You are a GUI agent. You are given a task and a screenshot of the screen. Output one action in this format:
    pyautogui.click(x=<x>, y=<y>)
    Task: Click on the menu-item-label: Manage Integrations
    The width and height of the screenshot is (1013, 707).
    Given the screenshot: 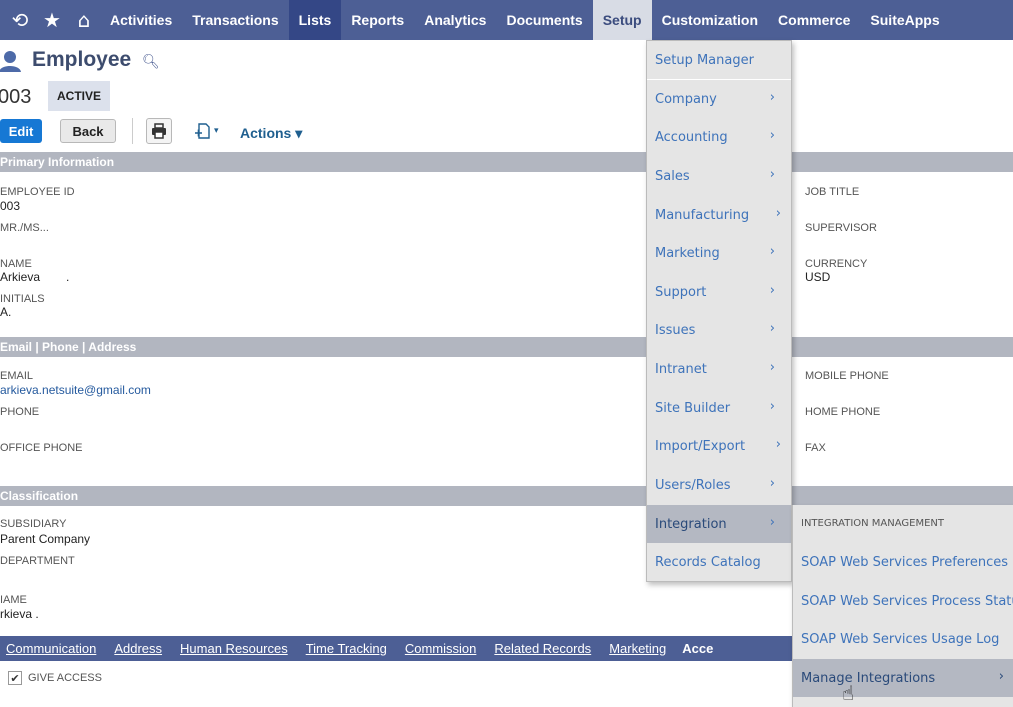 What is the action you would take?
    pyautogui.click(x=868, y=678)
    